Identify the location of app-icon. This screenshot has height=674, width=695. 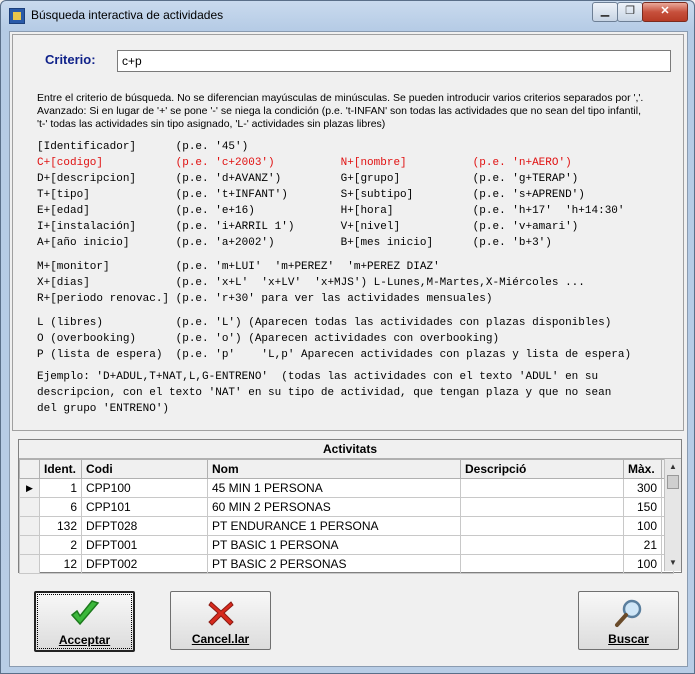
(17, 16).